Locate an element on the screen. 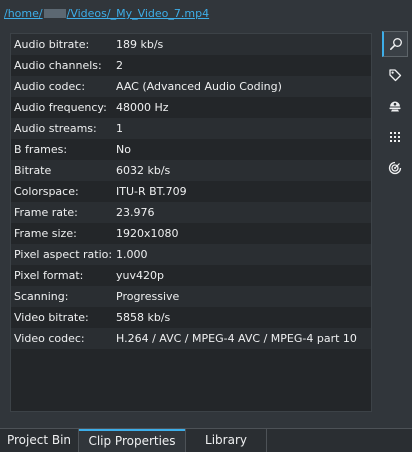  audio-target-icon is located at coordinates (395, 168).